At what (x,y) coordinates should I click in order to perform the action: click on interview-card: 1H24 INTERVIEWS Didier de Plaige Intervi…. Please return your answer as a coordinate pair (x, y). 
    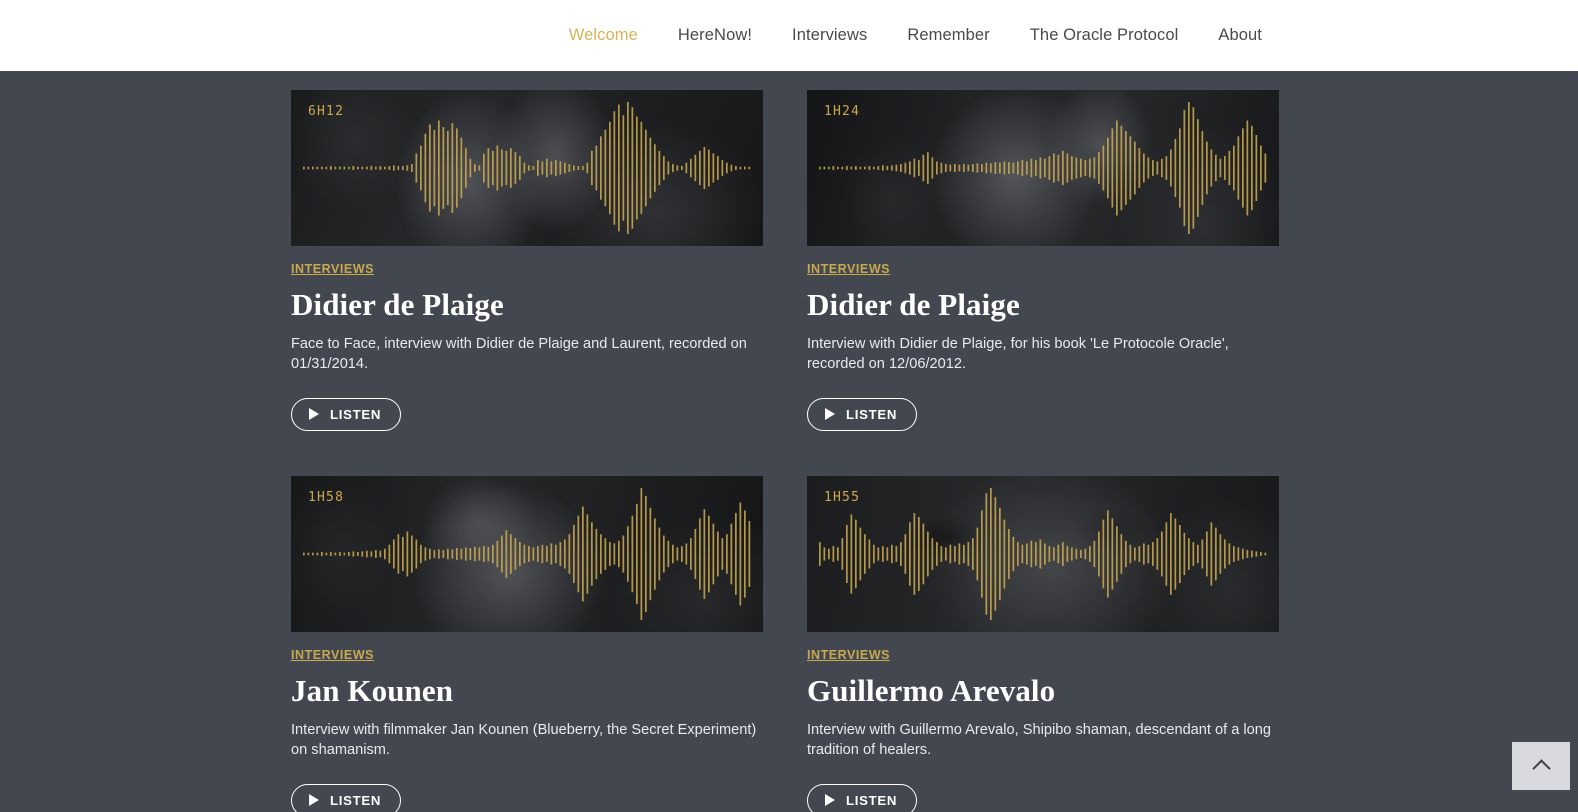
    Looking at the image, I should click on (1043, 260).